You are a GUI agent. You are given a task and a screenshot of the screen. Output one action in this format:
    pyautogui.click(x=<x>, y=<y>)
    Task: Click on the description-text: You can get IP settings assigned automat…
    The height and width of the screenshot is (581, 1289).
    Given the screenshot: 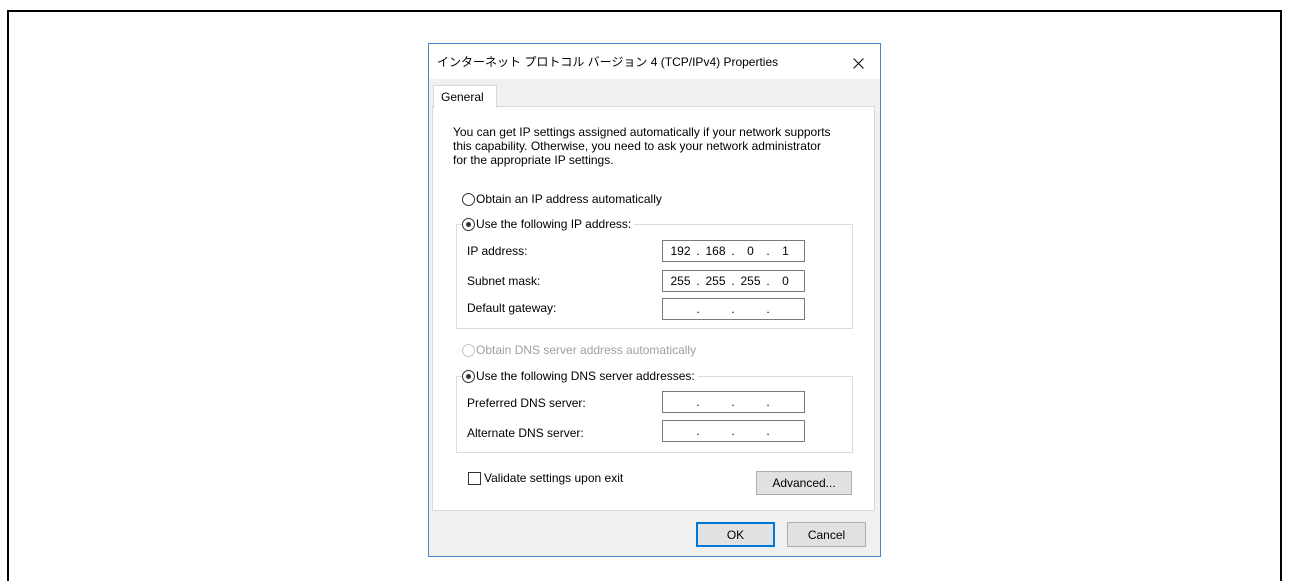 What is the action you would take?
    pyautogui.click(x=642, y=146)
    